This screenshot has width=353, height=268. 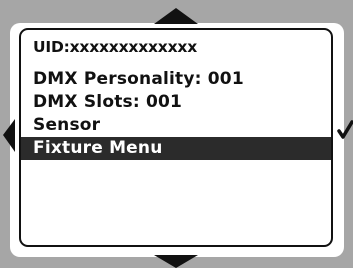 I want to click on uid-text: UID:xxxxxxxxxxxxx, so click(x=115, y=47).